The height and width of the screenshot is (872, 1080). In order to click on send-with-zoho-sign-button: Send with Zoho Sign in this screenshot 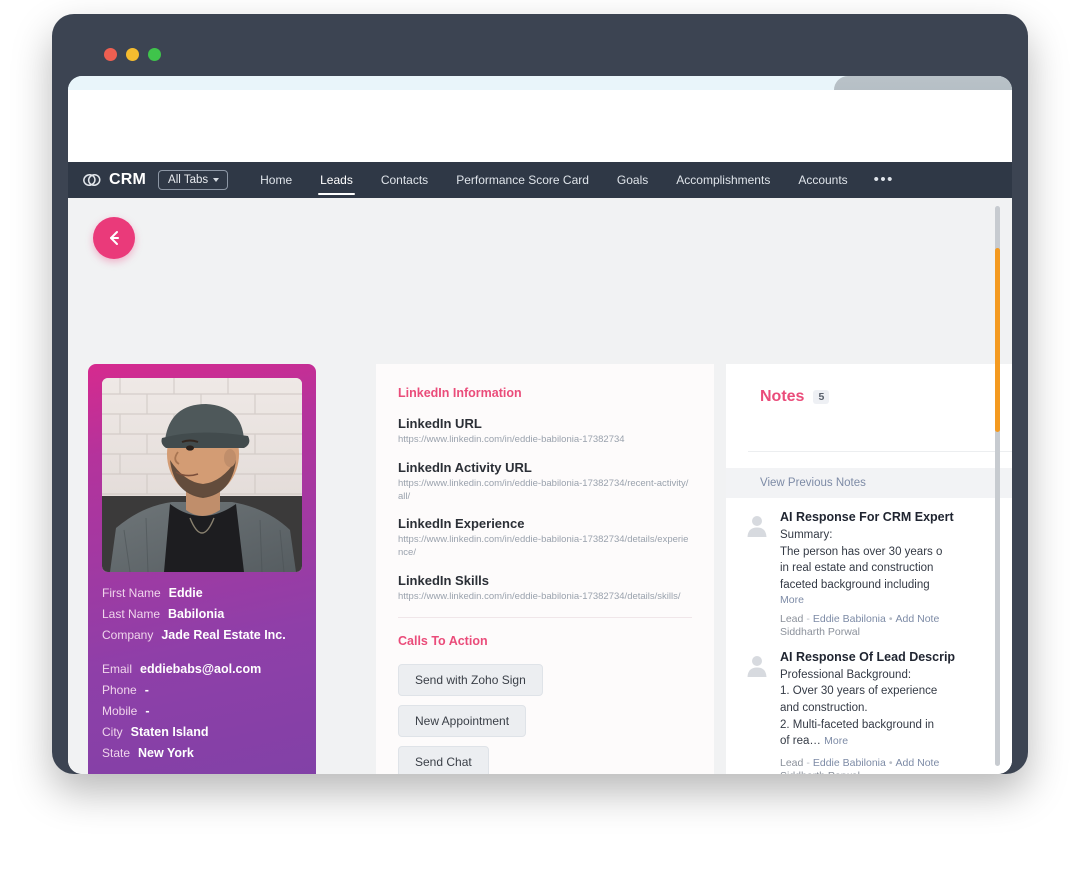, I will do `click(470, 679)`.